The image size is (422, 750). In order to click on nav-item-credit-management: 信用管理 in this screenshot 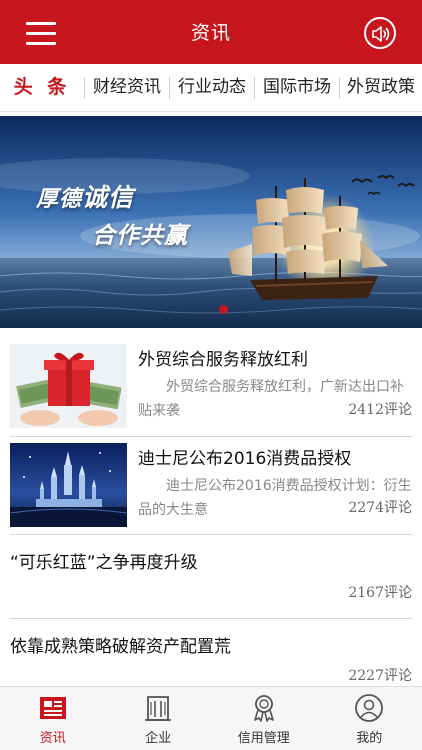, I will do `click(264, 718)`.